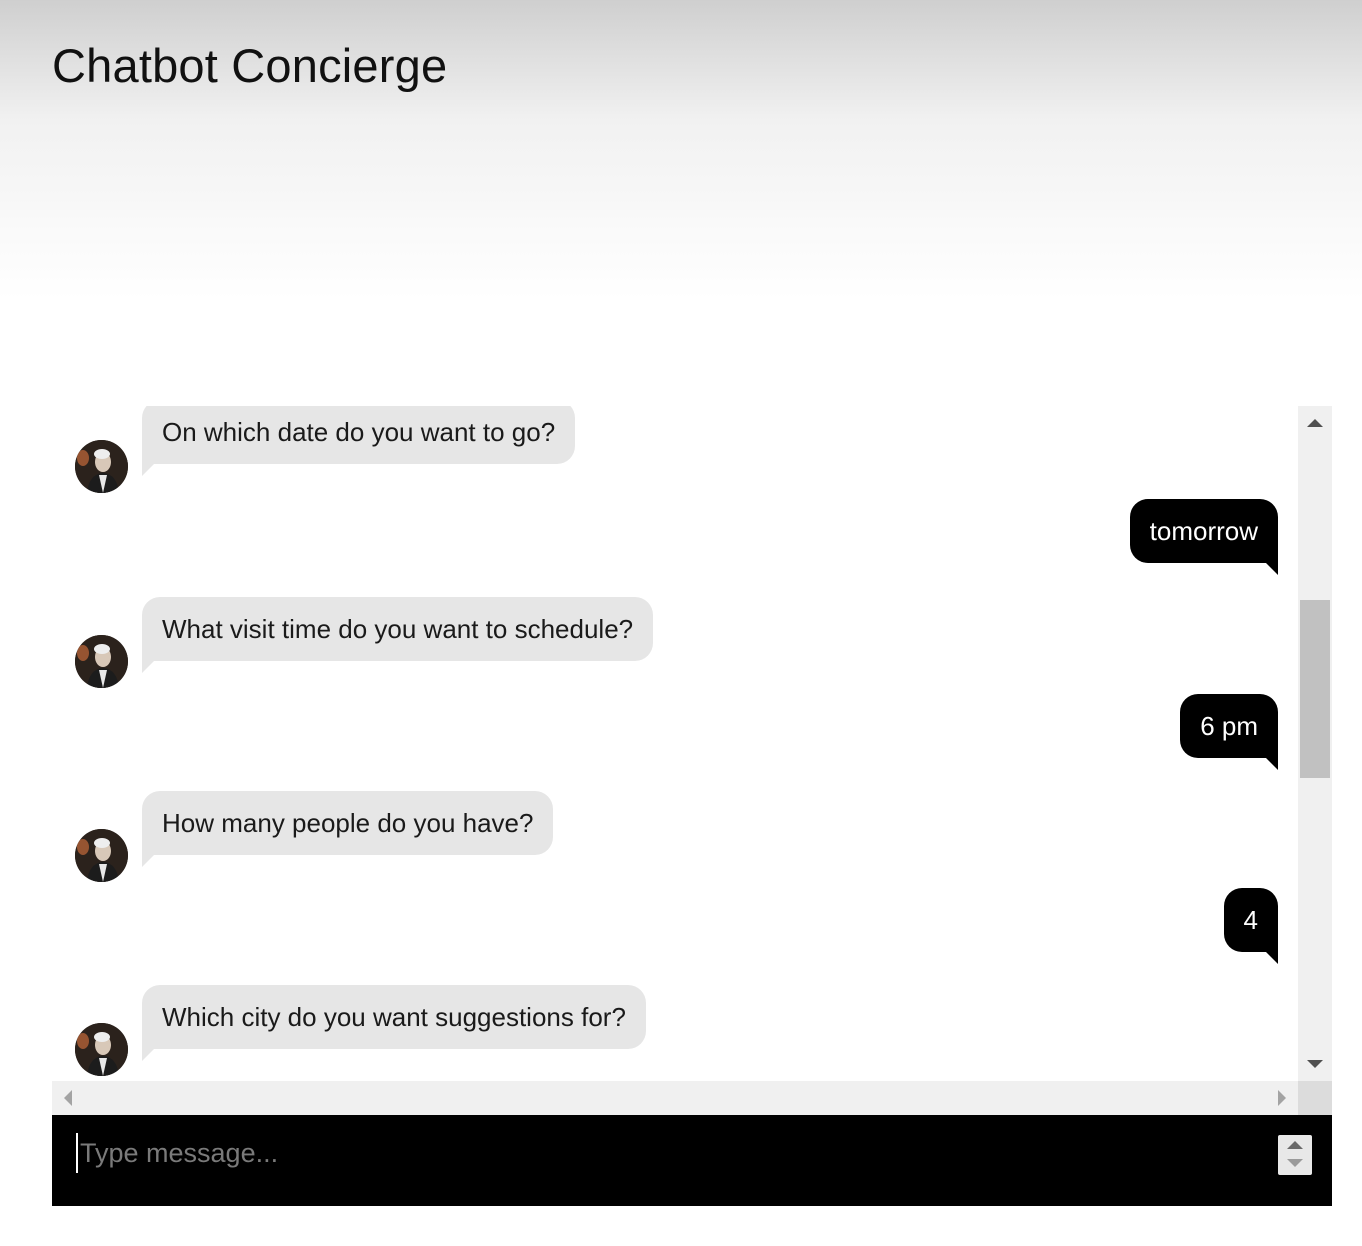 This screenshot has width=1362, height=1246. What do you see at coordinates (1204, 537) in the screenshot?
I see `user-message-bubble: tomorrow` at bounding box center [1204, 537].